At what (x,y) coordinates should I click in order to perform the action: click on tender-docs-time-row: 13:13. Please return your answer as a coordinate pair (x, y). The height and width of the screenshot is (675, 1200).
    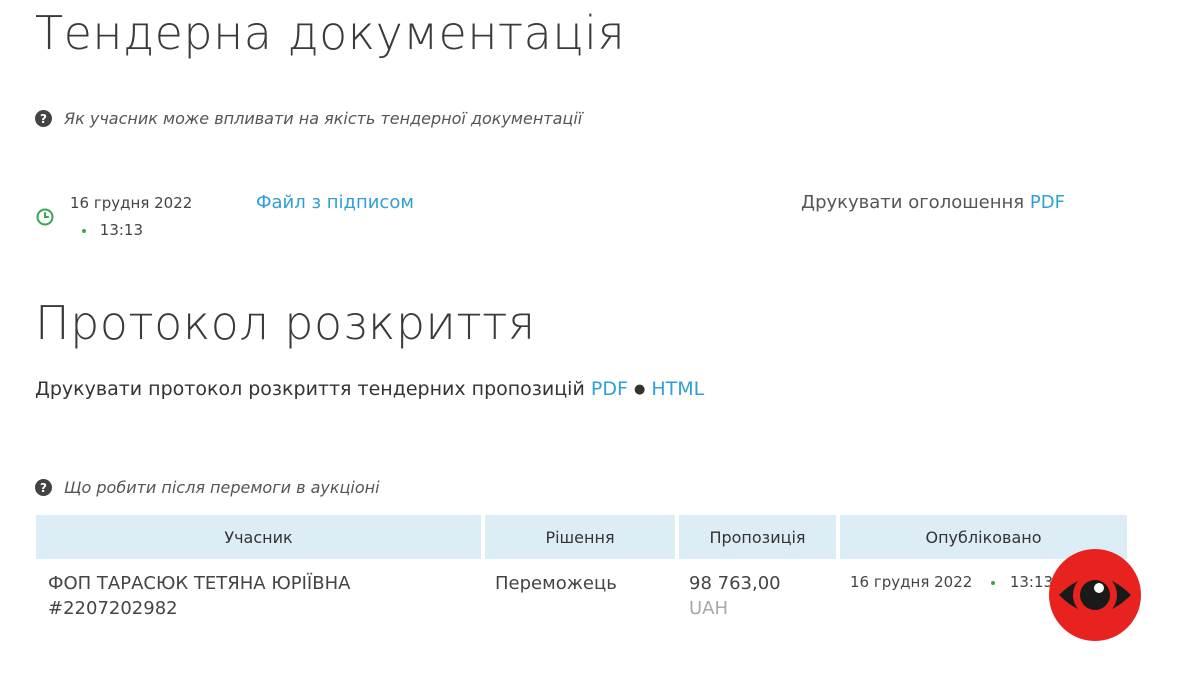
    Looking at the image, I should click on (112, 230).